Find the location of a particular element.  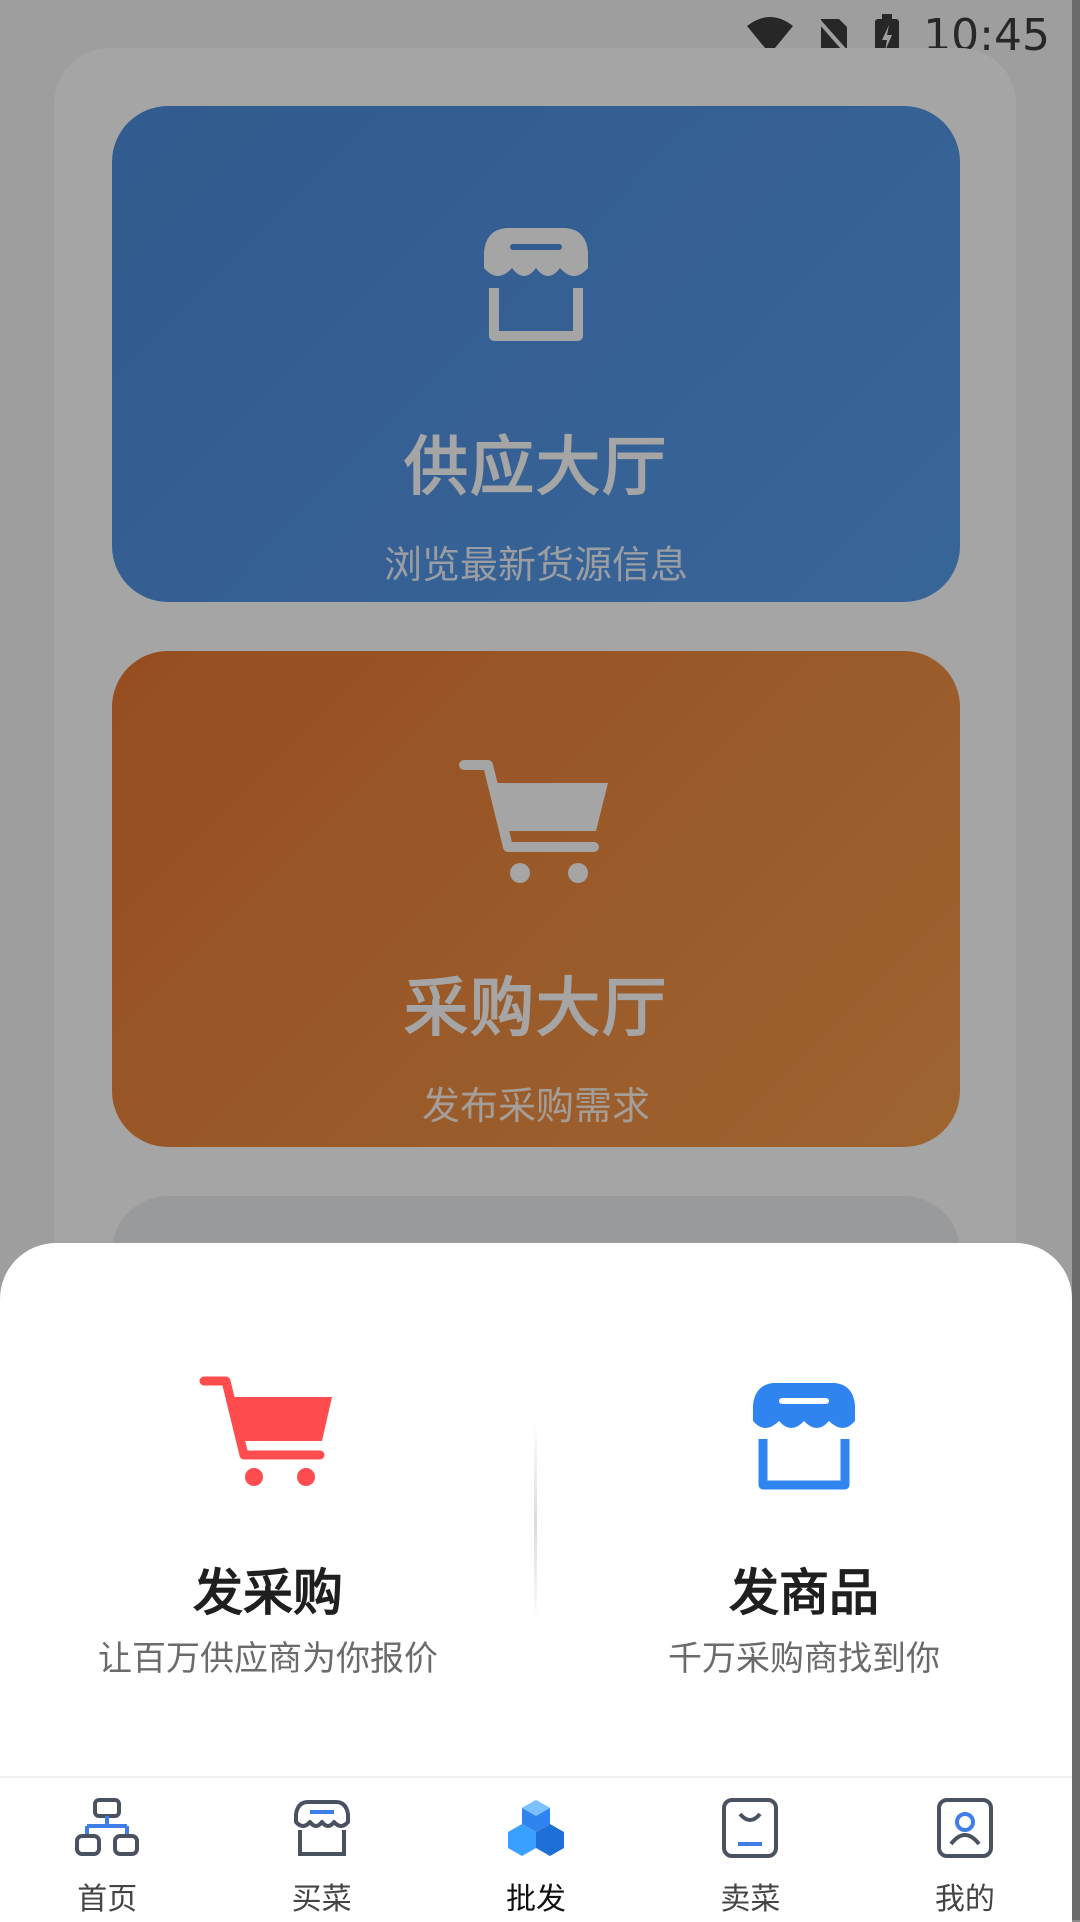

publish-product-option: 发商品 千万采购商找到你 is located at coordinates (804, 1493).